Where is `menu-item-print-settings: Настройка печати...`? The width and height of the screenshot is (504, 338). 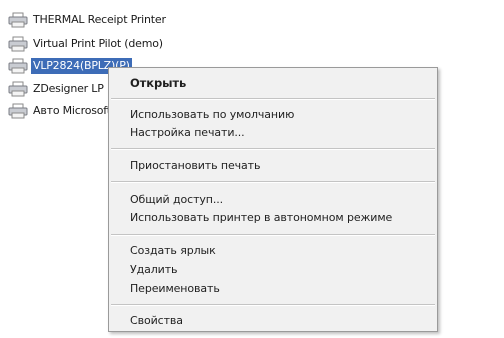 menu-item-print-settings: Настройка печати... is located at coordinates (187, 133).